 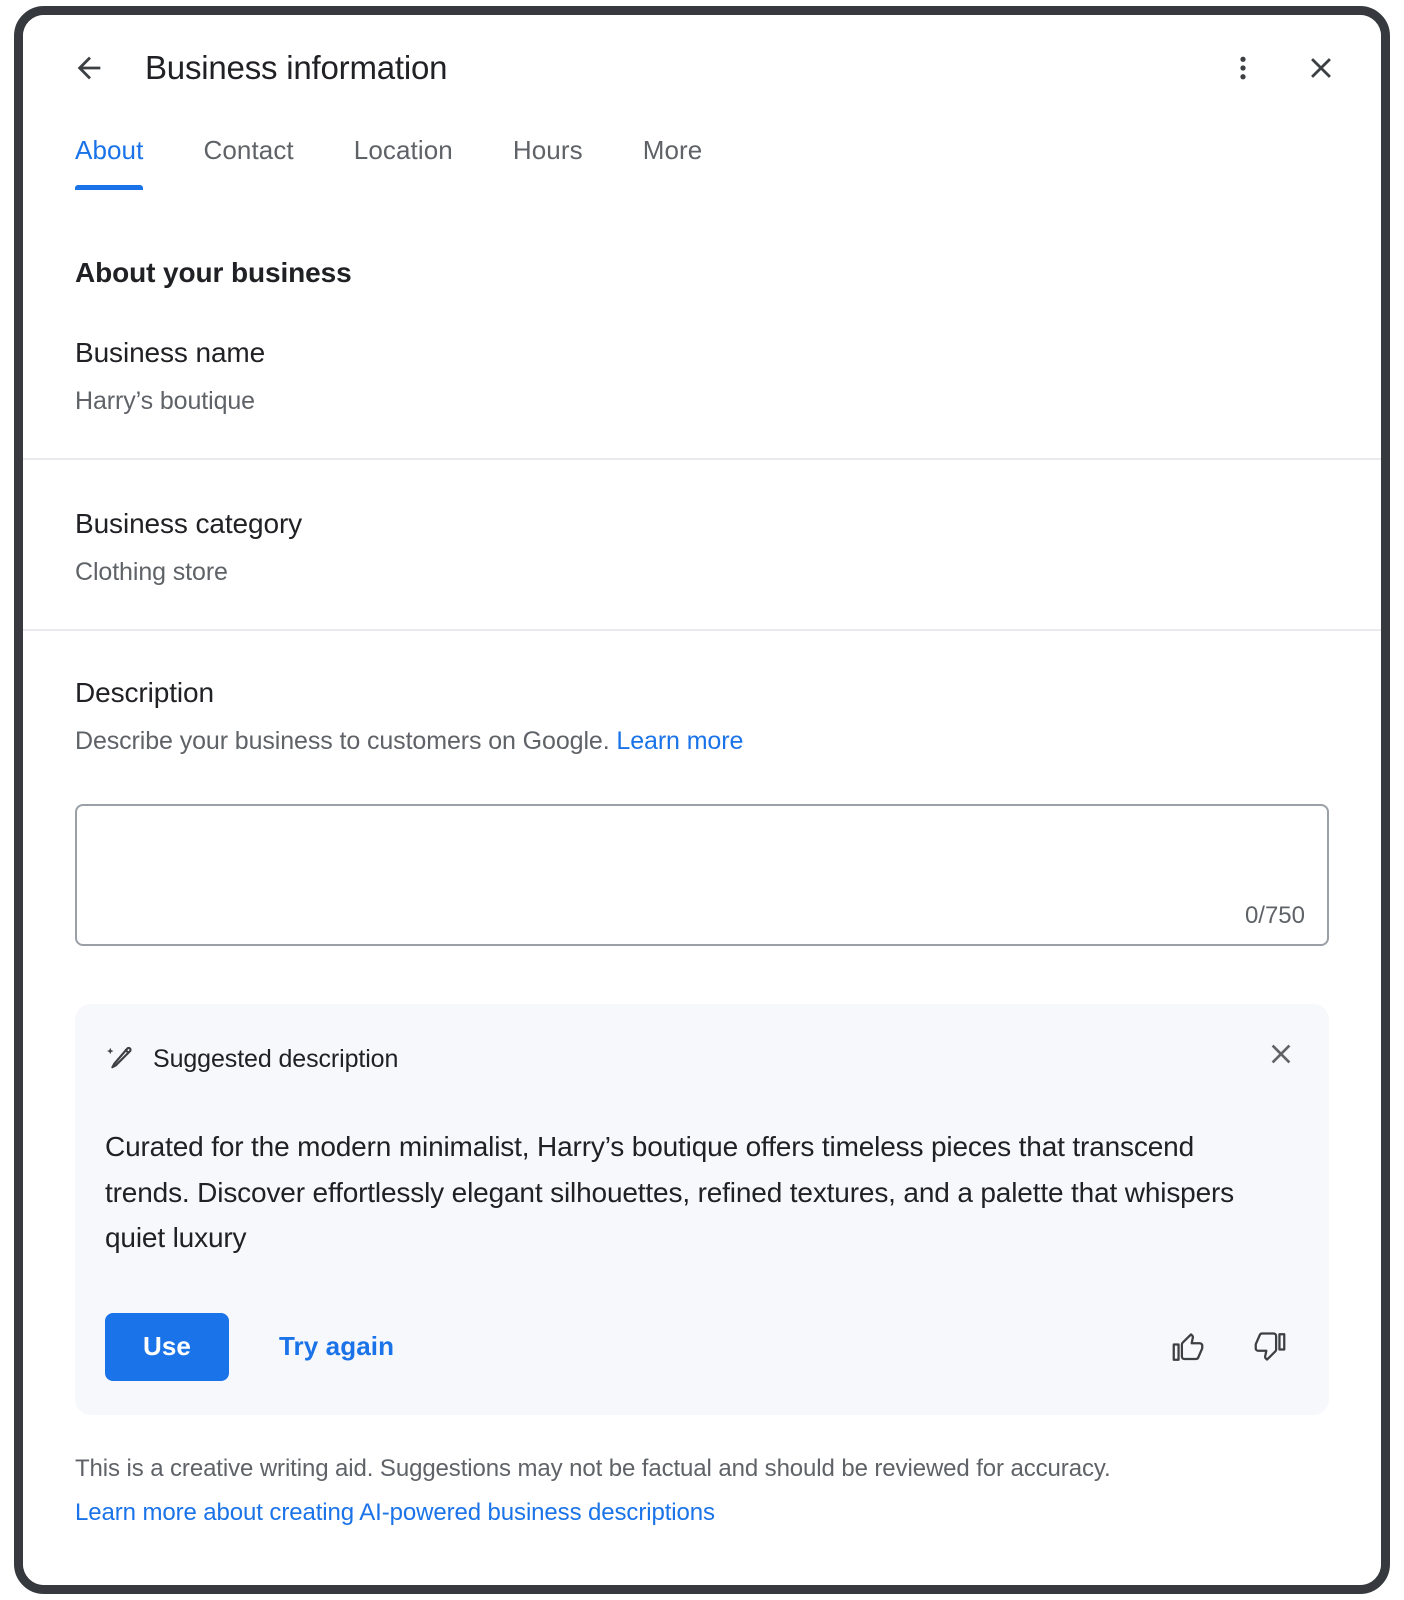 I want to click on thumb-up-button, so click(x=1188, y=1347).